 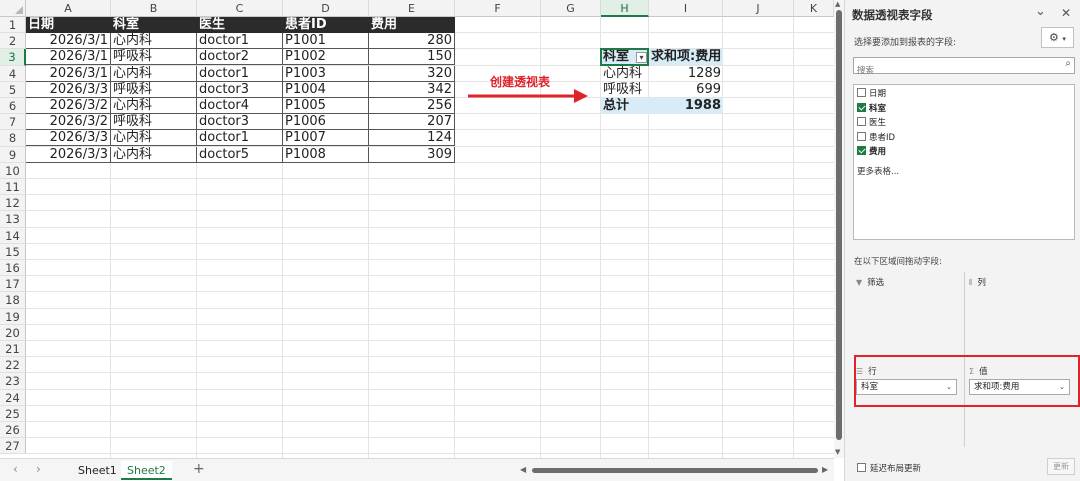 I want to click on column-header-a: A, so click(x=68, y=8).